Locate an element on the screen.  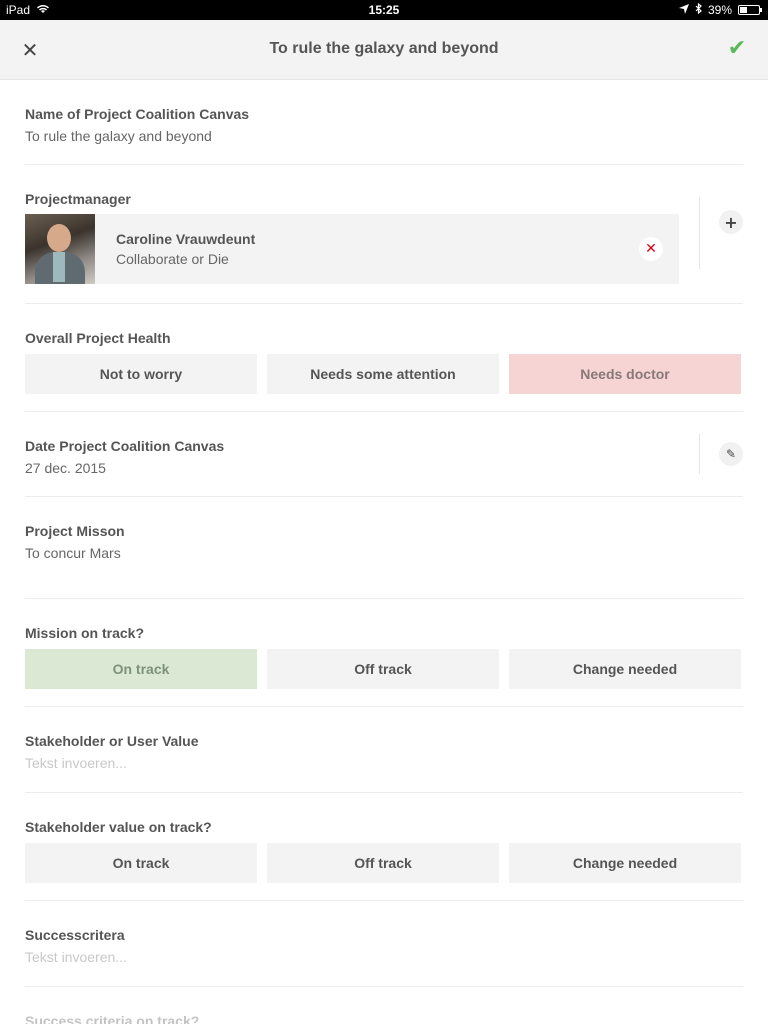
project-name-value: To rule the galaxy and beyond is located at coordinates (384, 136).